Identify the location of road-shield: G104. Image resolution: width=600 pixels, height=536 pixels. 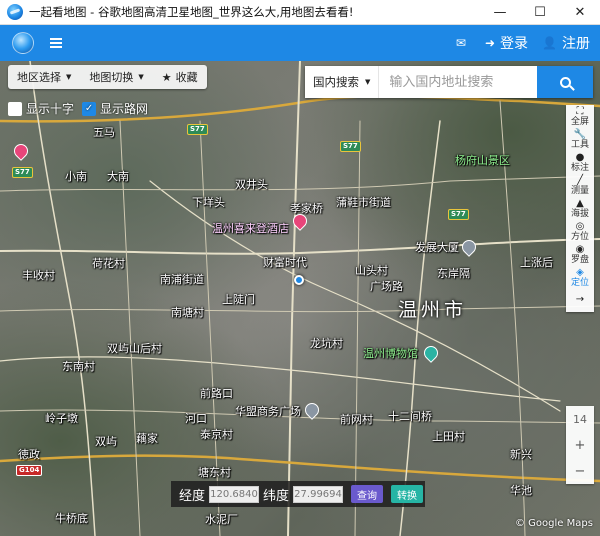
(29, 470).